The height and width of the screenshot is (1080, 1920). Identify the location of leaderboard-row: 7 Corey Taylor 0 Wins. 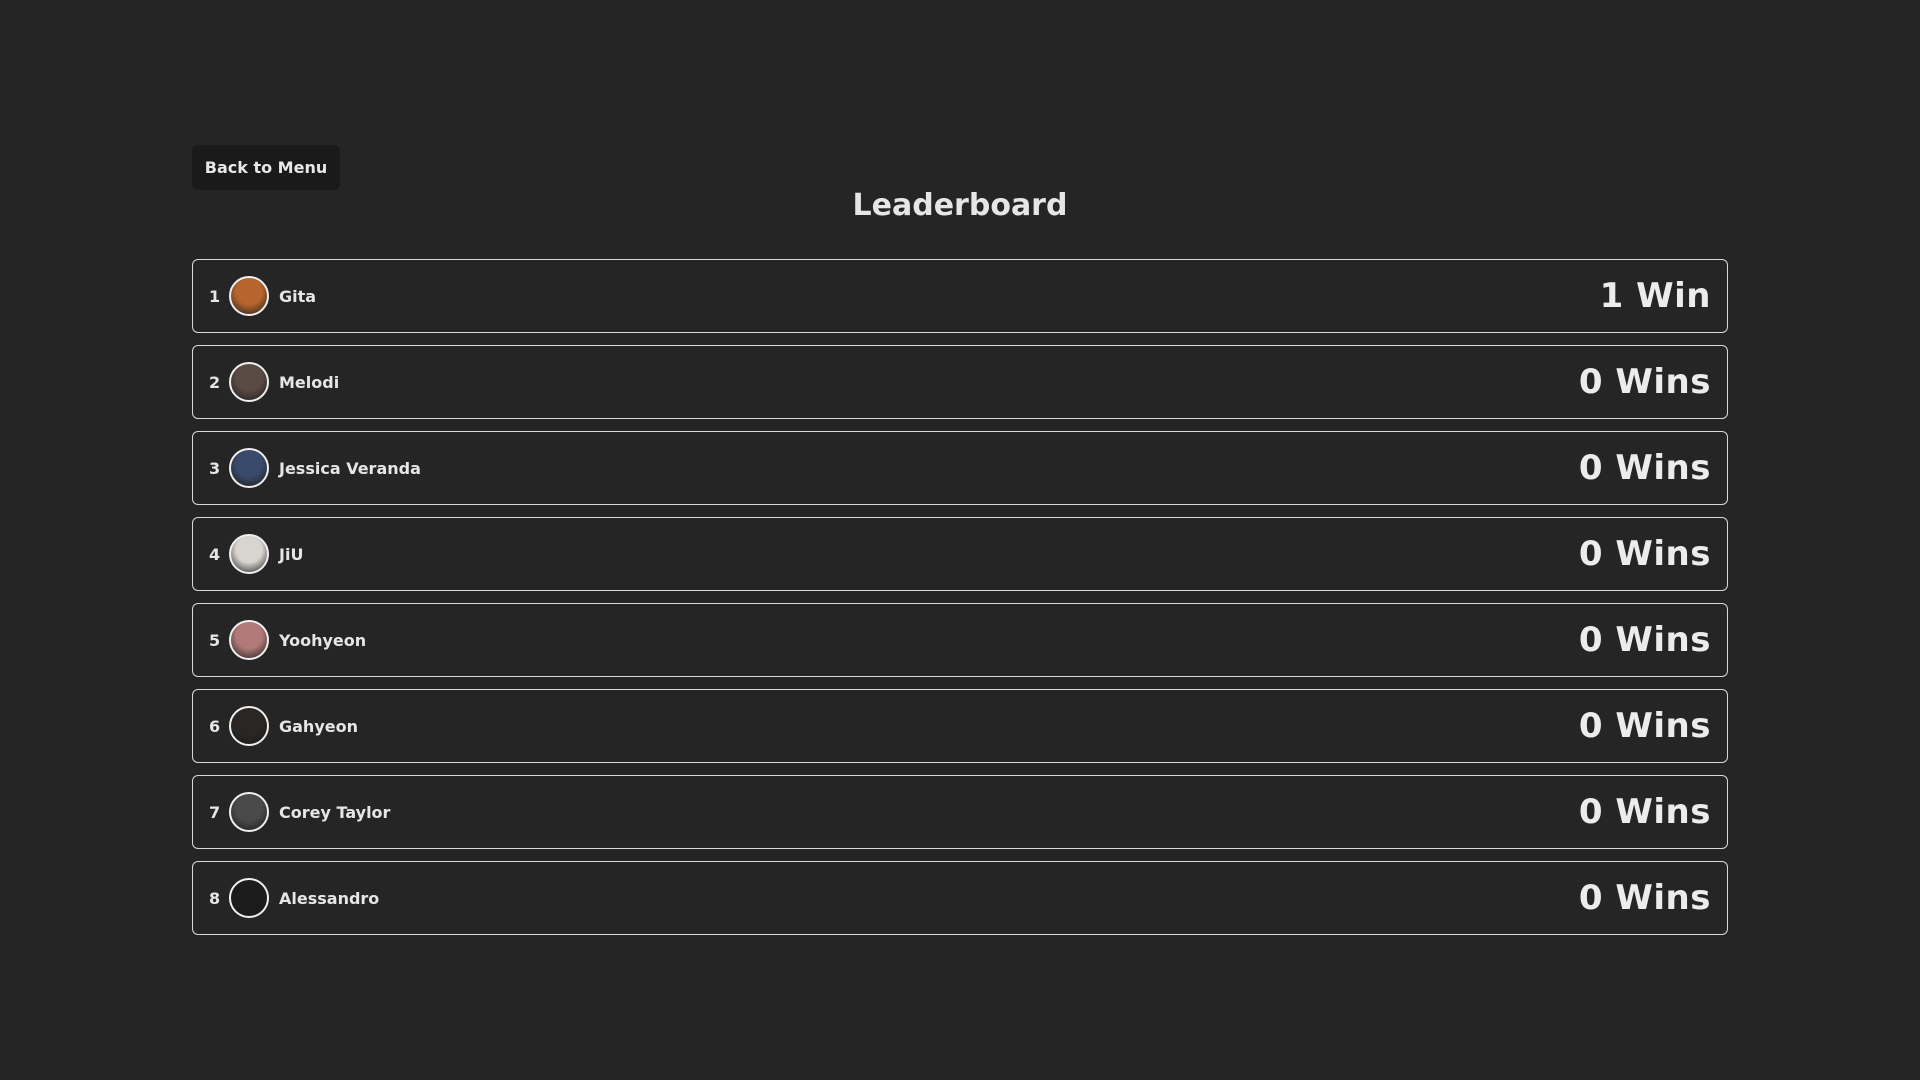
(960, 812).